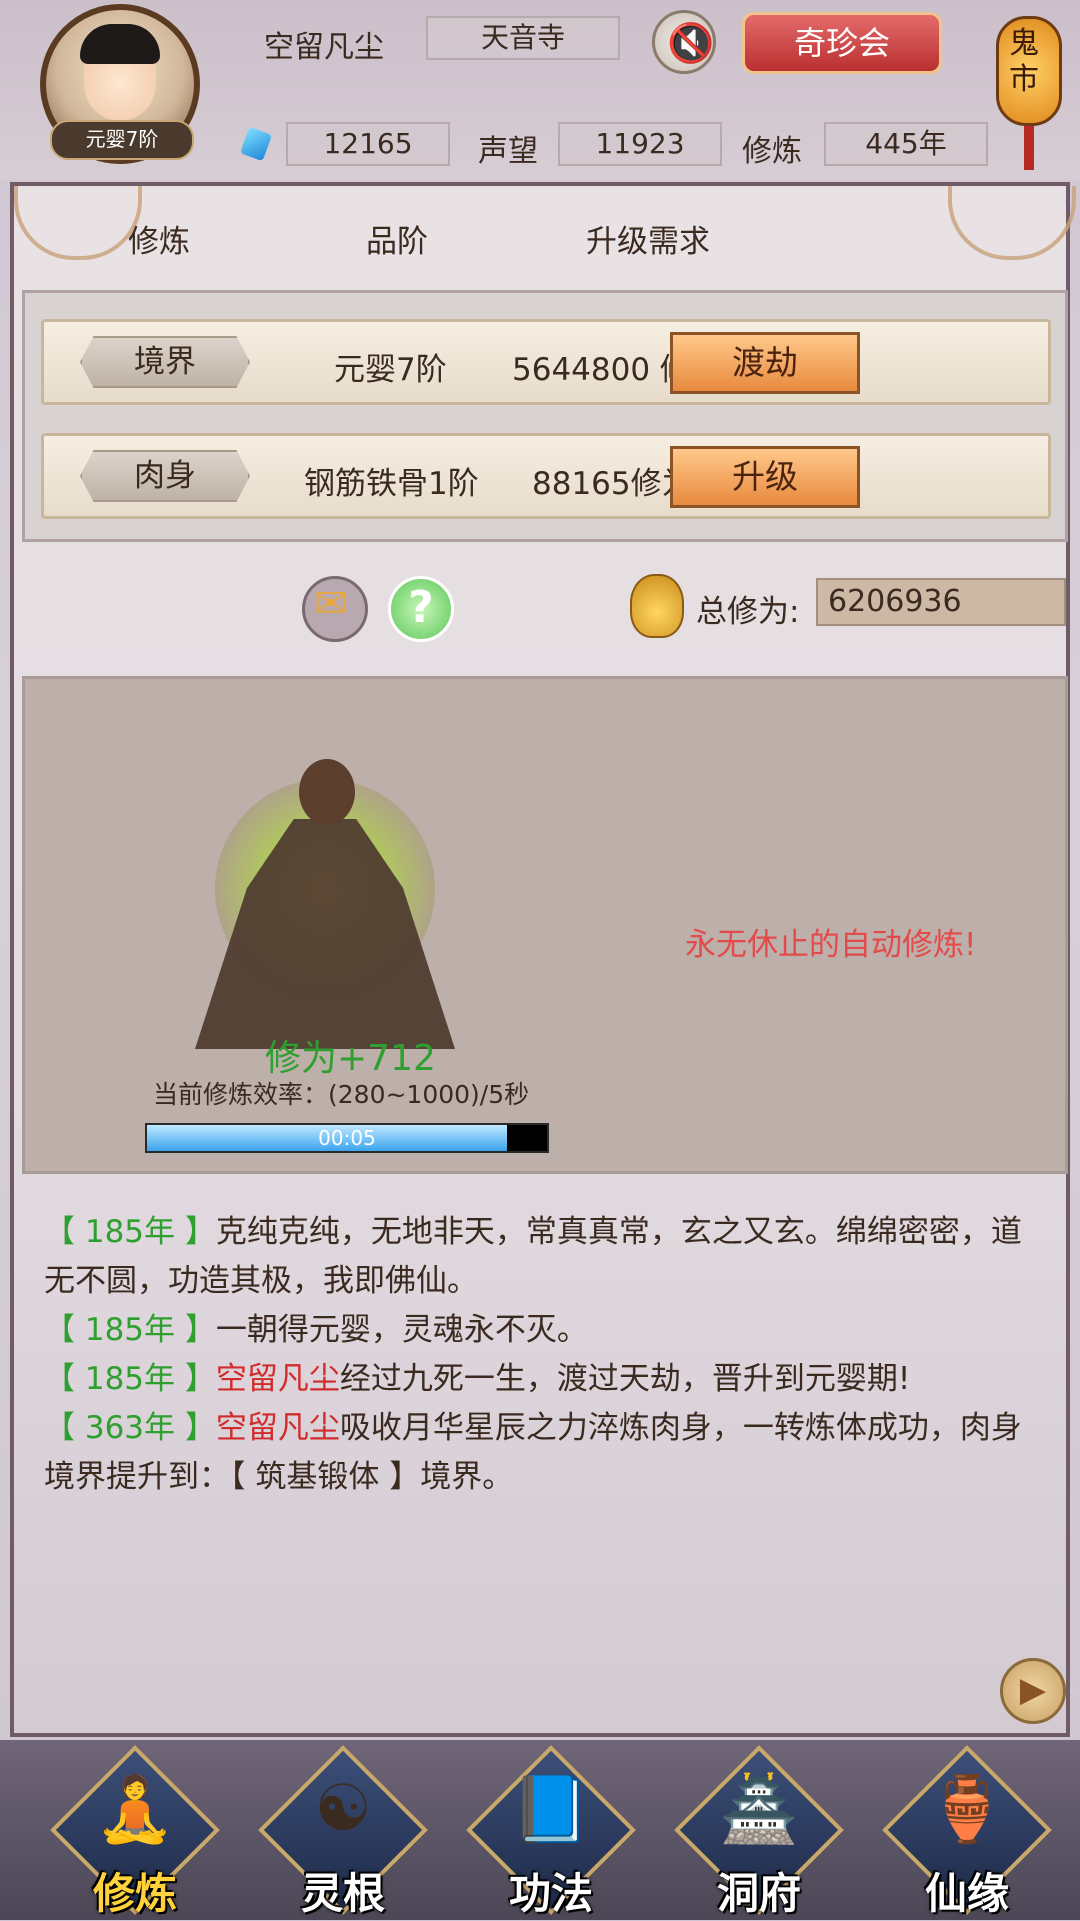 Image resolution: width=1080 pixels, height=1921 pixels. I want to click on bottom-navigation: 🧘 修炼 ☯ 灵根 📘 功法 🏯 洞府 🏺 仙缘, so click(540, 1830).